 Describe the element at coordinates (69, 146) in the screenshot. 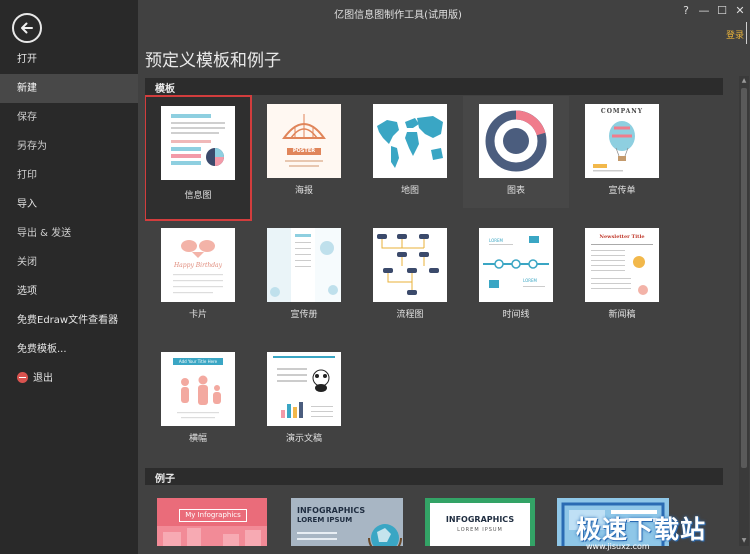

I see `sidebar-item-save-as: 另存为` at that location.